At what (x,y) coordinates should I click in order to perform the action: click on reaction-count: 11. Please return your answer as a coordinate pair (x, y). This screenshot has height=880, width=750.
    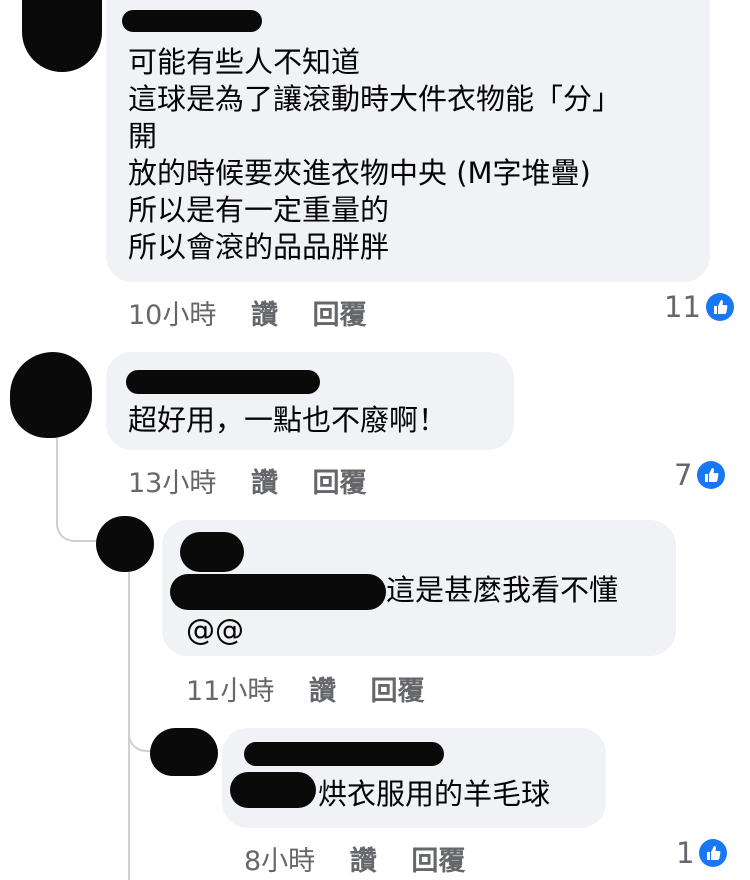
    Looking at the image, I should click on (699, 307).